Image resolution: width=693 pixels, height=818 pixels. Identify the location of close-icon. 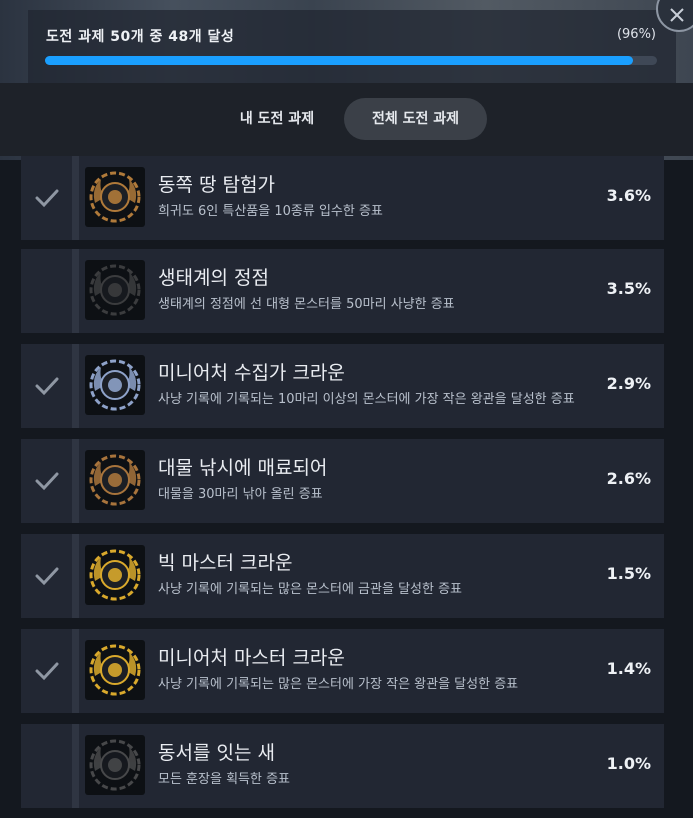
(677, 15).